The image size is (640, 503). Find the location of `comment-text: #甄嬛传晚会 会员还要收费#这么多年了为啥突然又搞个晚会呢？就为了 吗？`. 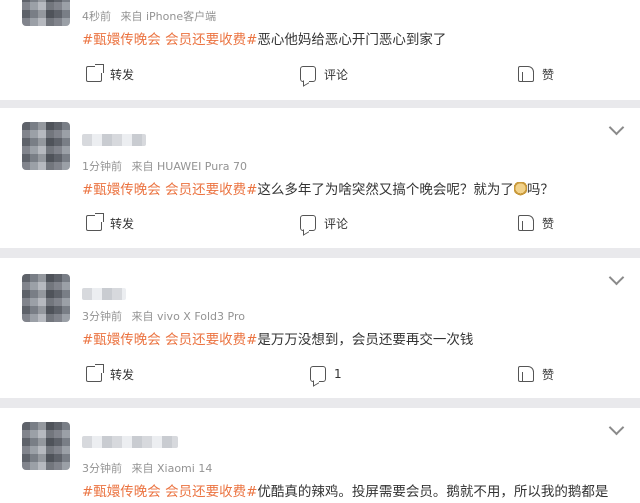

comment-text: #甄嬛传晚会 会员还要收费#这么多年了为啥突然又搞个晚会呢？就为了 吗？ is located at coordinates (318, 188).